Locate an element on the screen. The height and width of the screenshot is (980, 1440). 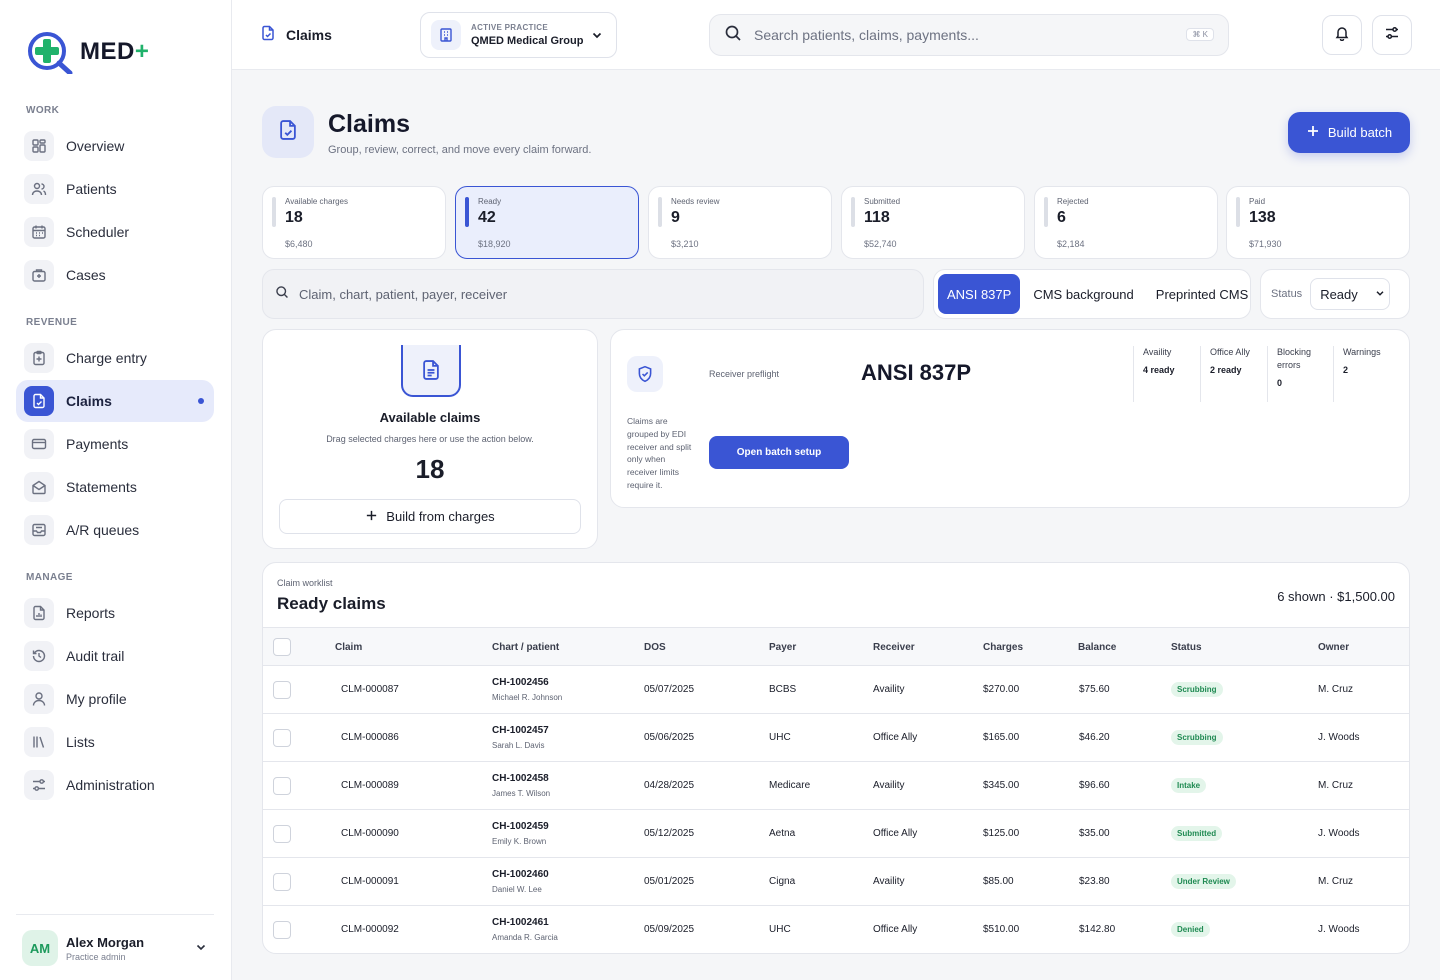
sidebar-item-audit-trail: Audit trail is located at coordinates (115, 656).